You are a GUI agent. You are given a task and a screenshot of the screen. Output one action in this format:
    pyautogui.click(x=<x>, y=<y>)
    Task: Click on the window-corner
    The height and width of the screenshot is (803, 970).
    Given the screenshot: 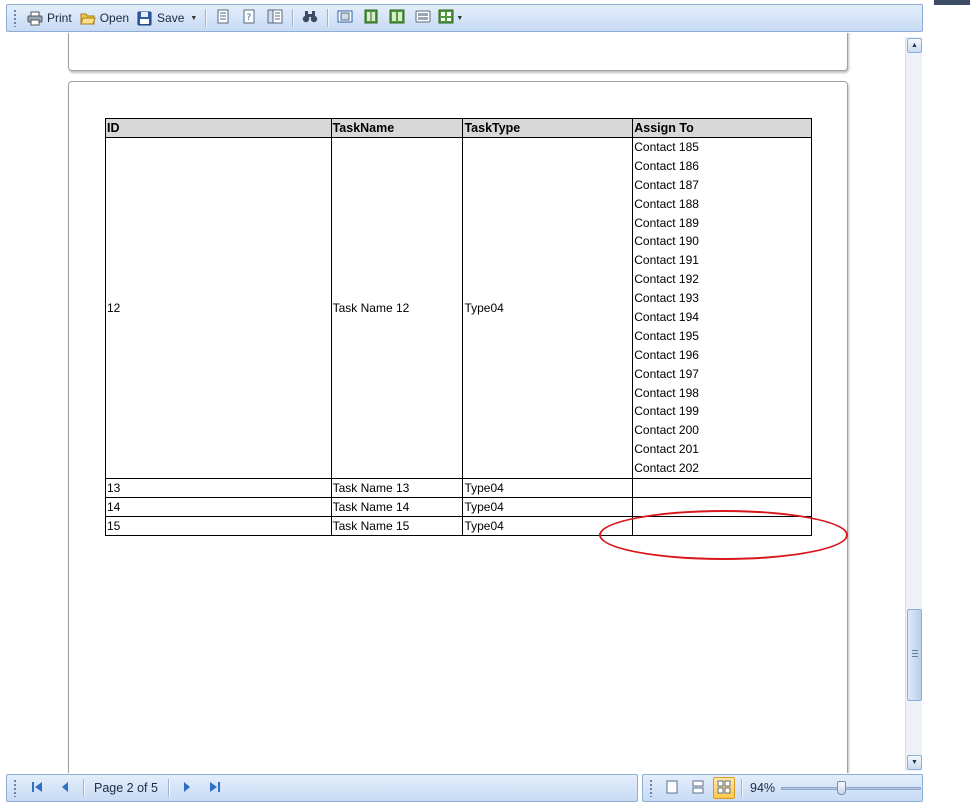 What is the action you would take?
    pyautogui.click(x=952, y=2)
    